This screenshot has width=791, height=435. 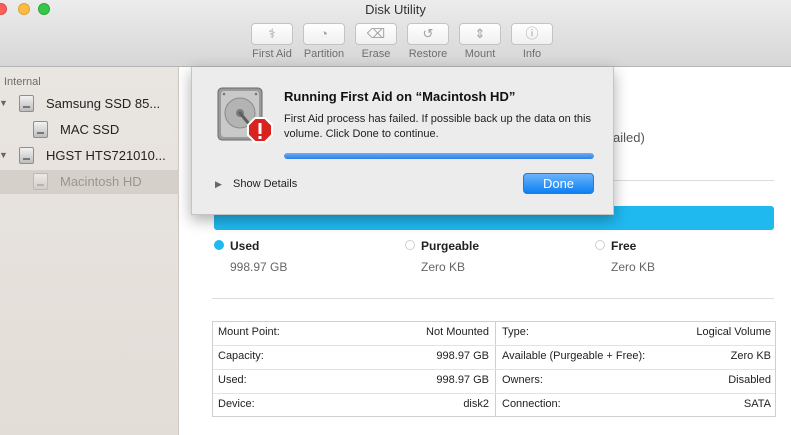 I want to click on info-label: Capacity:, so click(x=241, y=356).